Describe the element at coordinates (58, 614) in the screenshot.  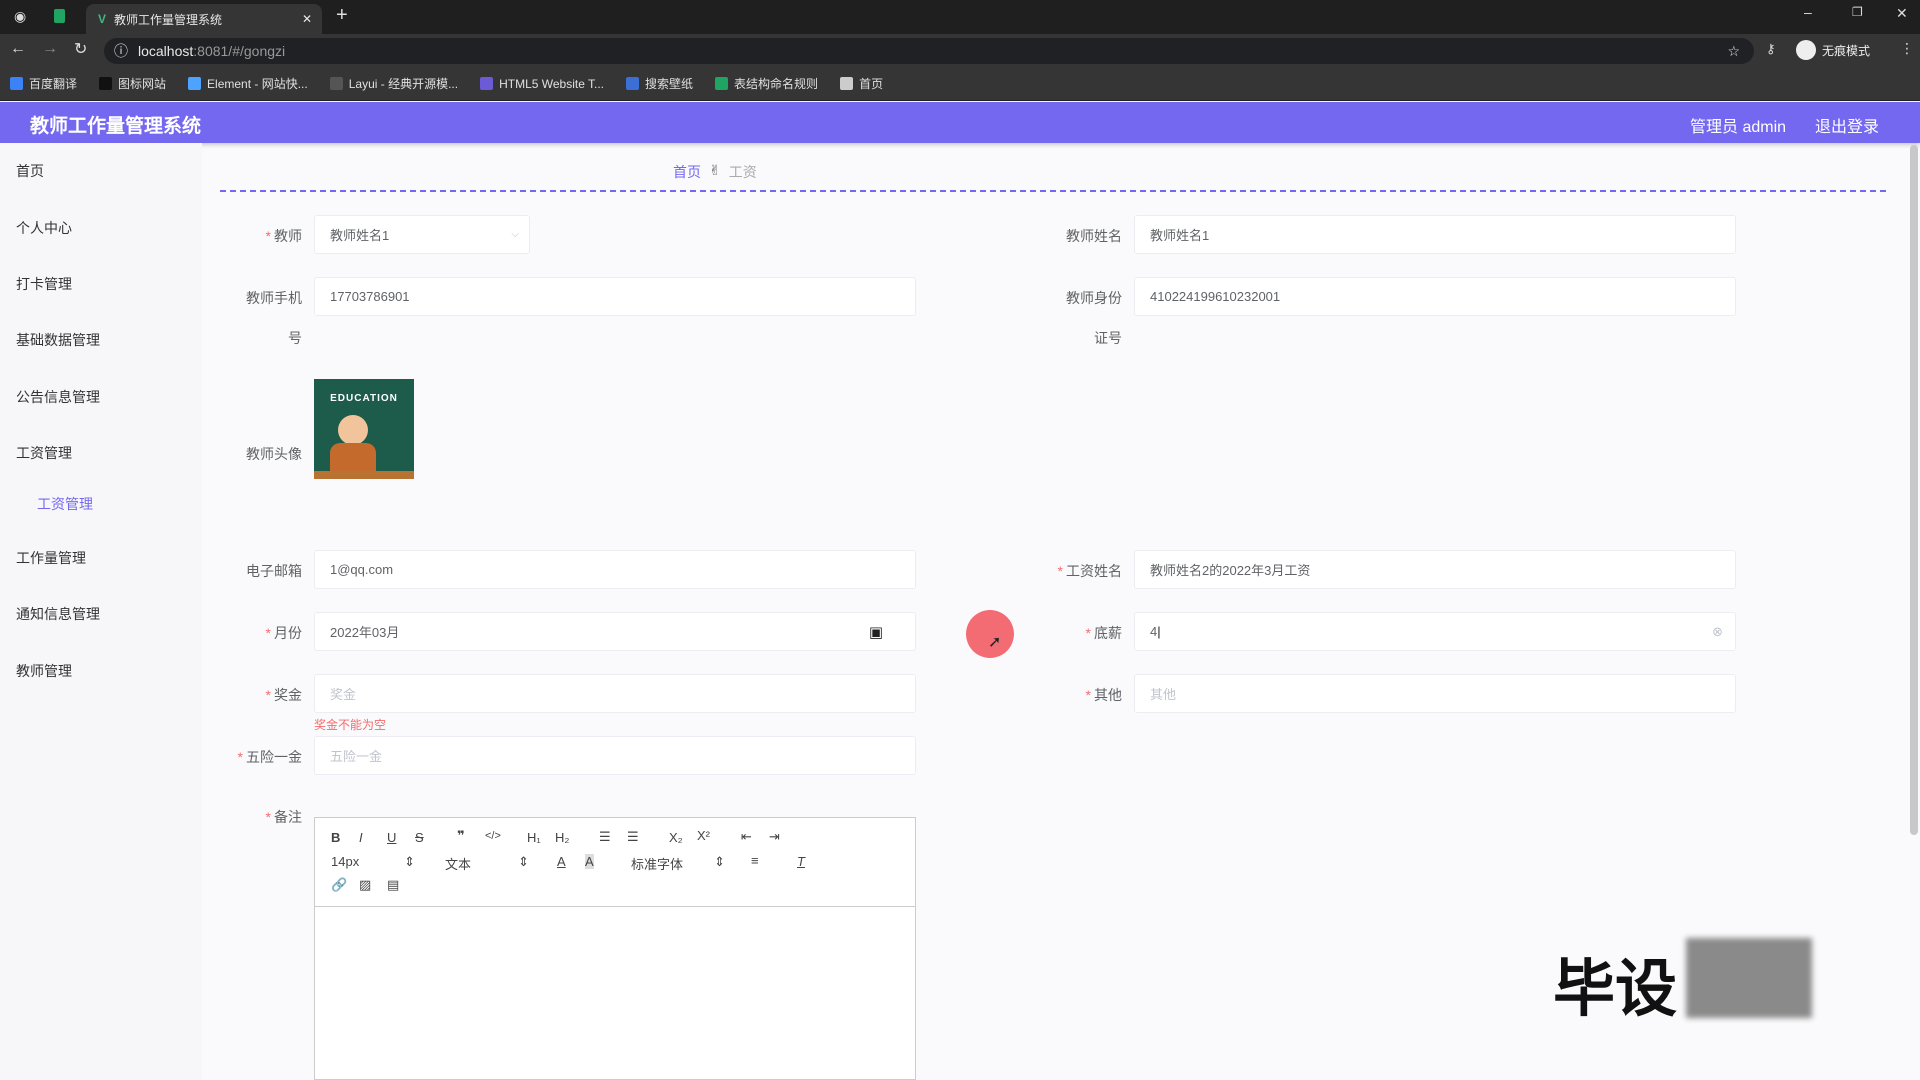
I see `sidebar-item-notification: 通知信息管理` at that location.